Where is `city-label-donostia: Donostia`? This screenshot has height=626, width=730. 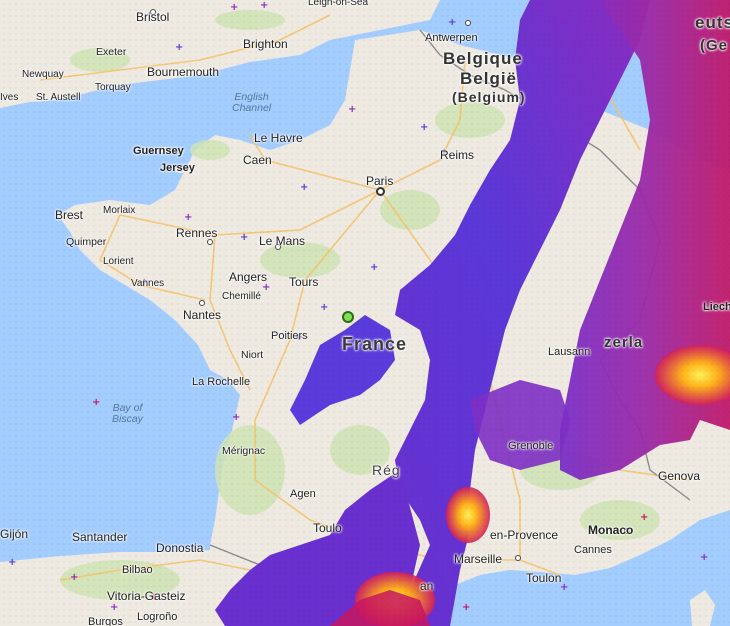
city-label-donostia: Donostia is located at coordinates (179, 548).